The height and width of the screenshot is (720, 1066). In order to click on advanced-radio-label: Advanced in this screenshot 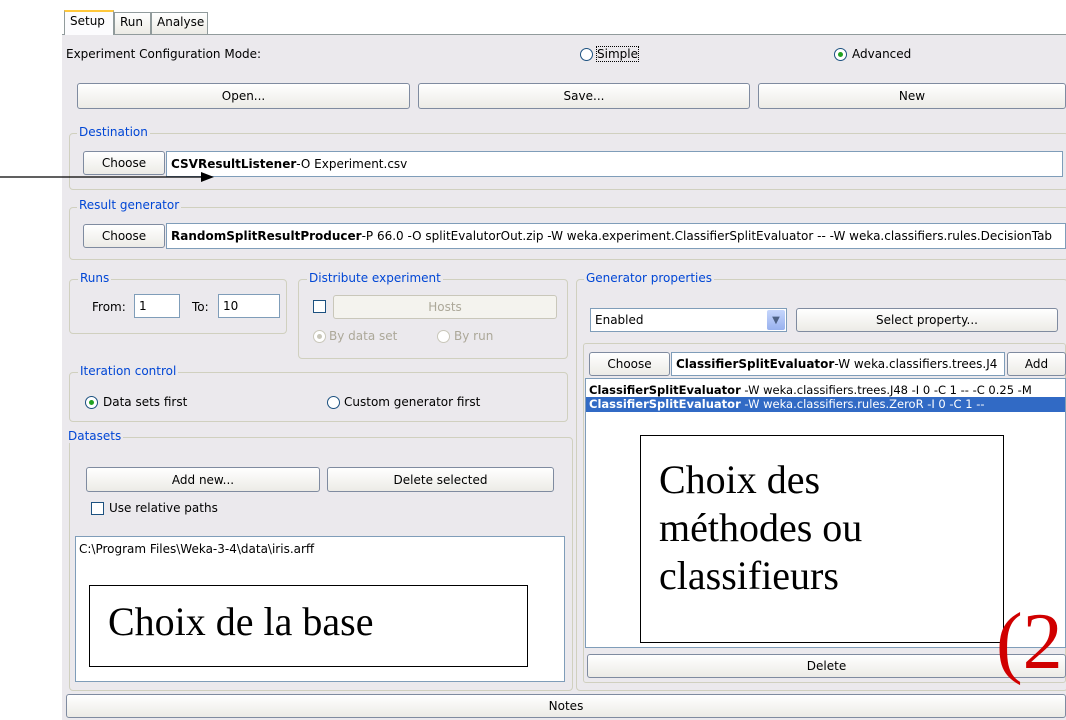, I will do `click(881, 54)`.